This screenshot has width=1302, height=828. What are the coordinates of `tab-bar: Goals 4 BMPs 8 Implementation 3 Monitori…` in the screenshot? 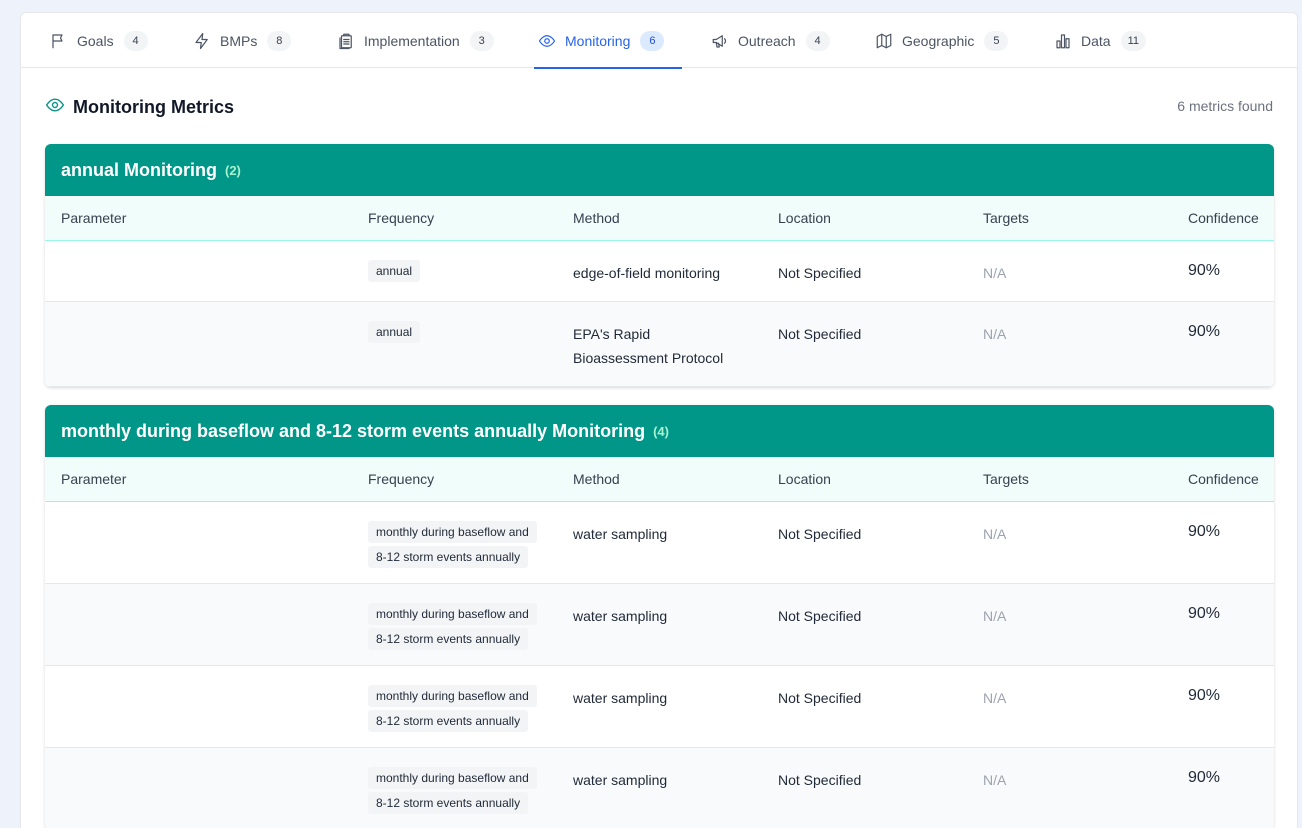 It's located at (659, 41).